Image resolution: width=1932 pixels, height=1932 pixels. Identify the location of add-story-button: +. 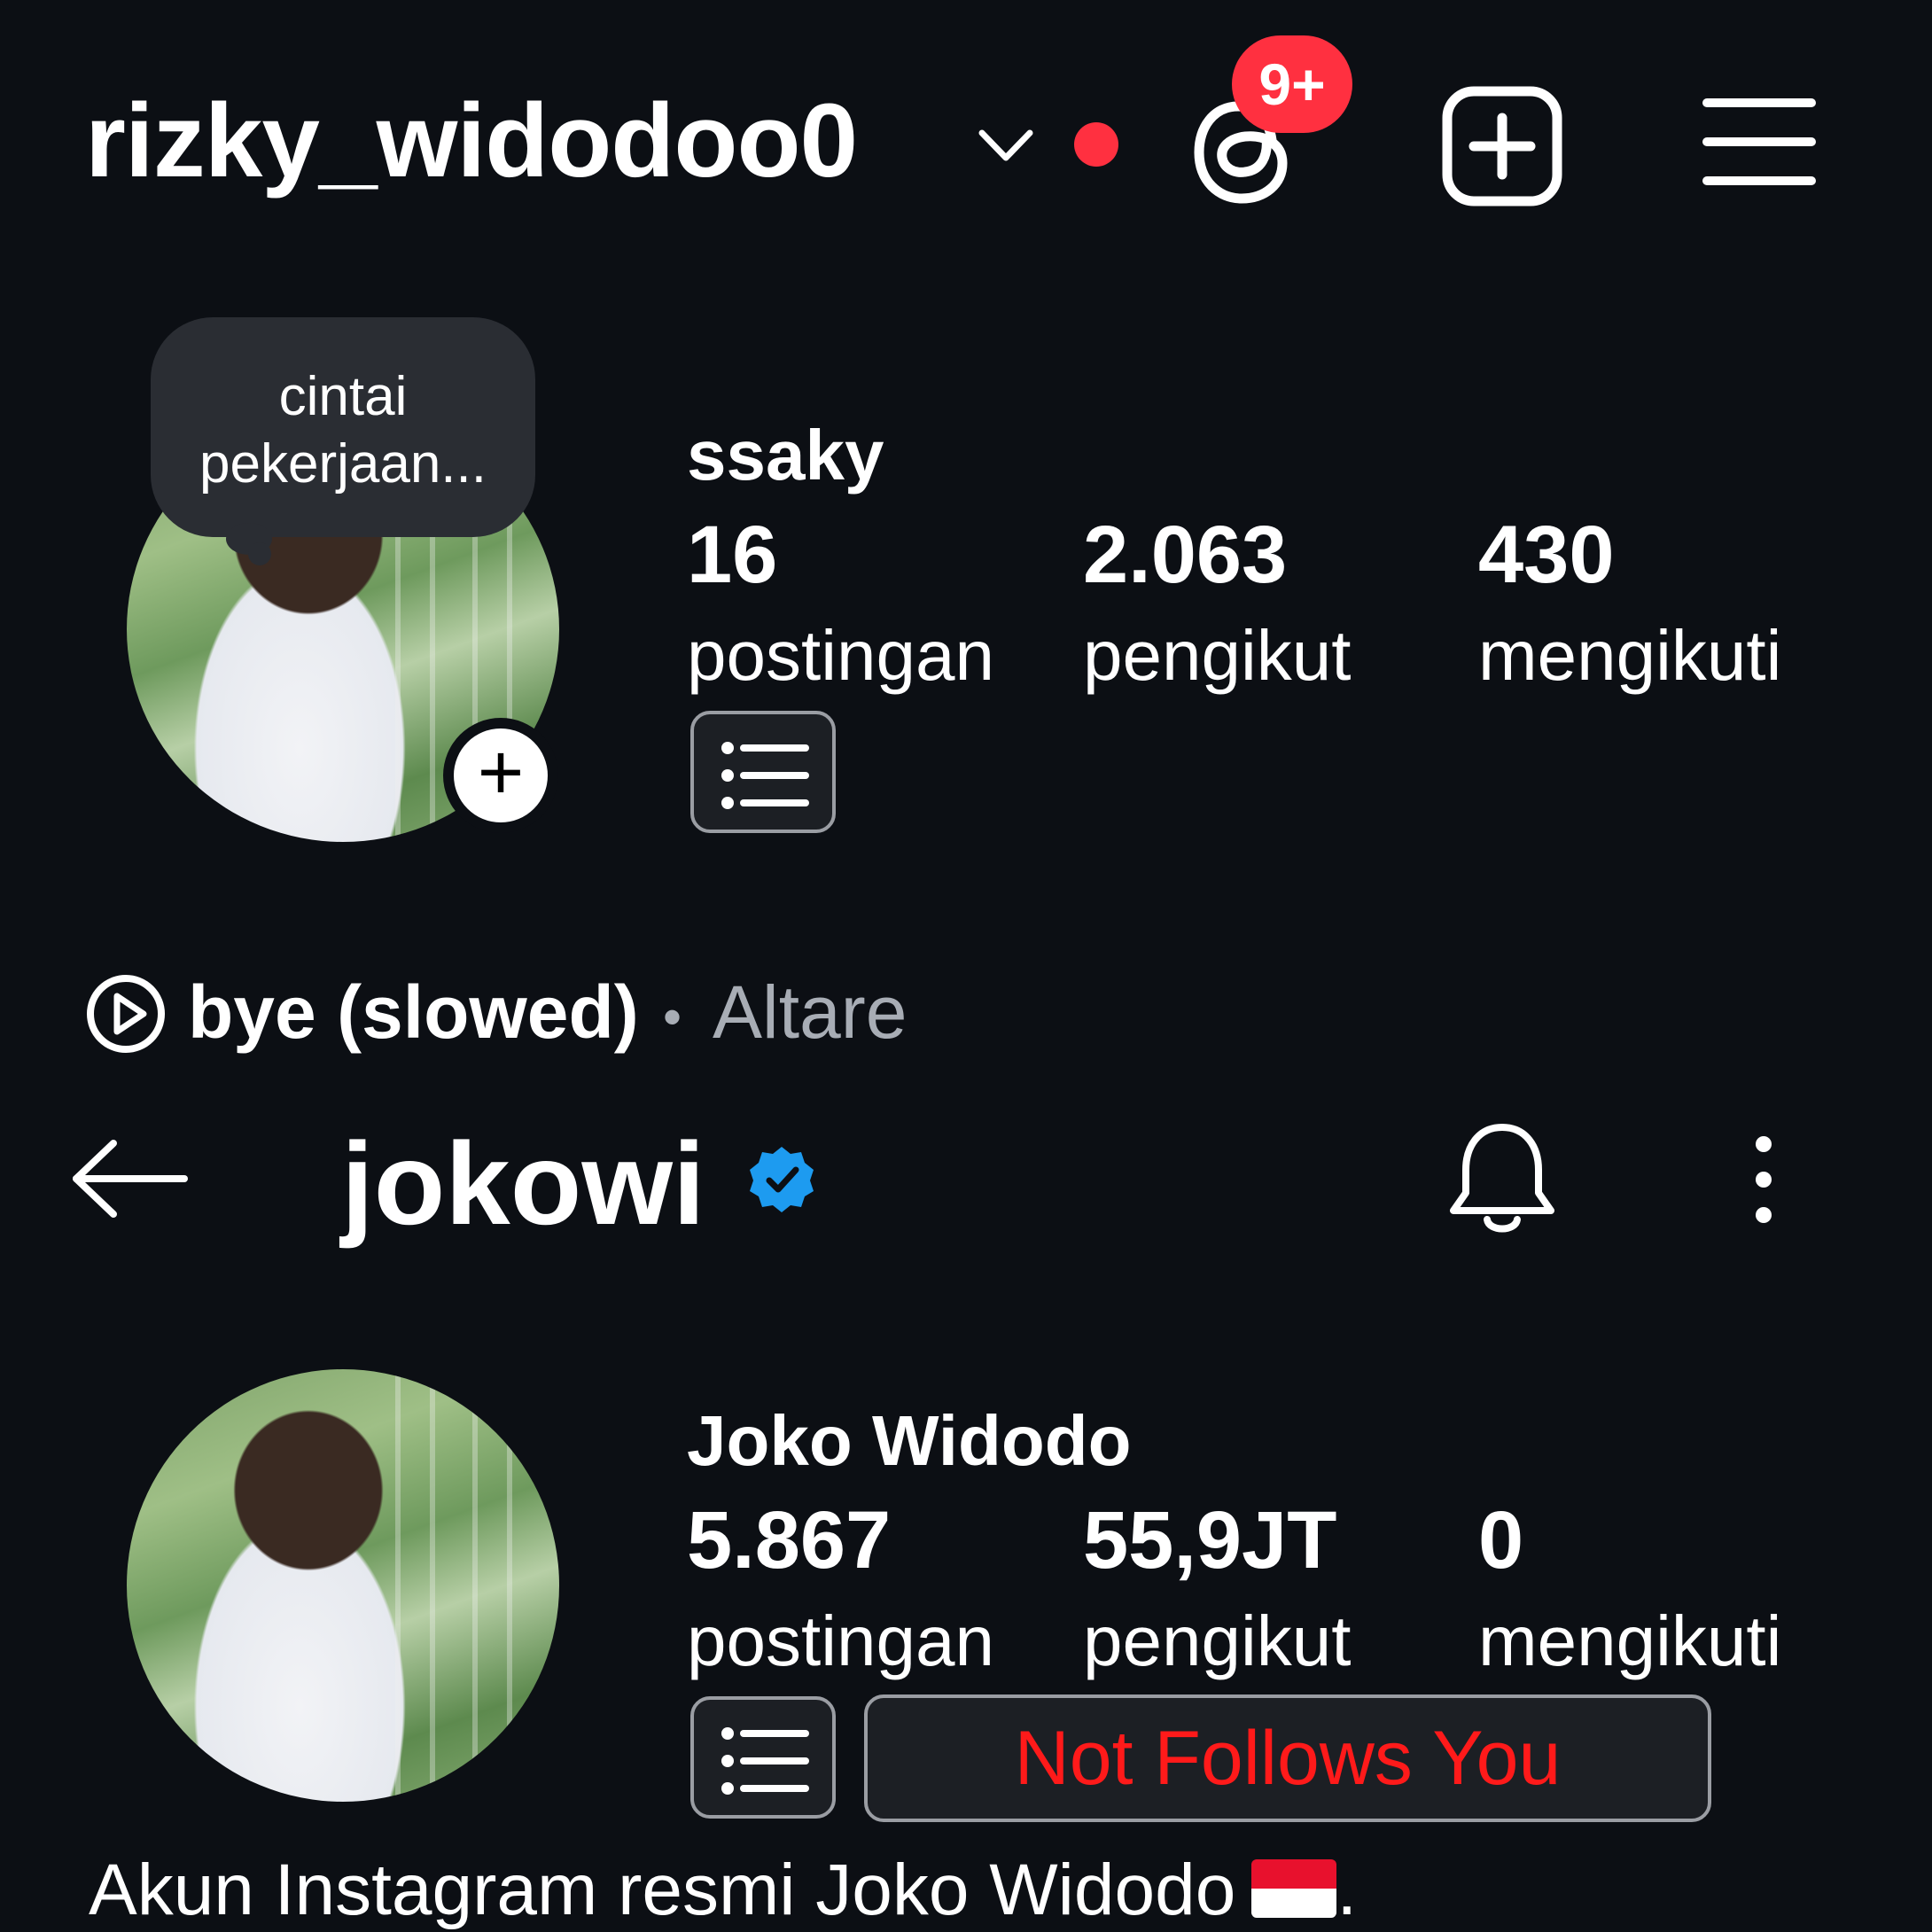
(501, 775).